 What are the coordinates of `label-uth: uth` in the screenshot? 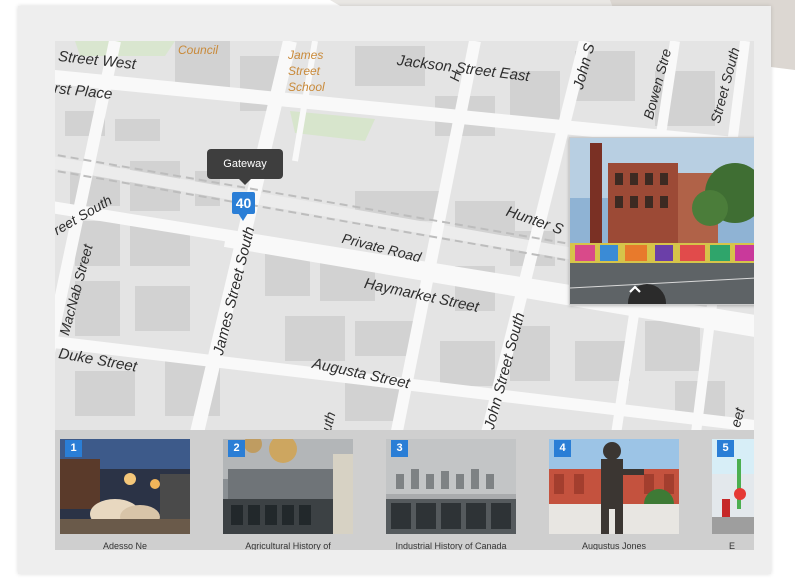 It's located at (328, 419).